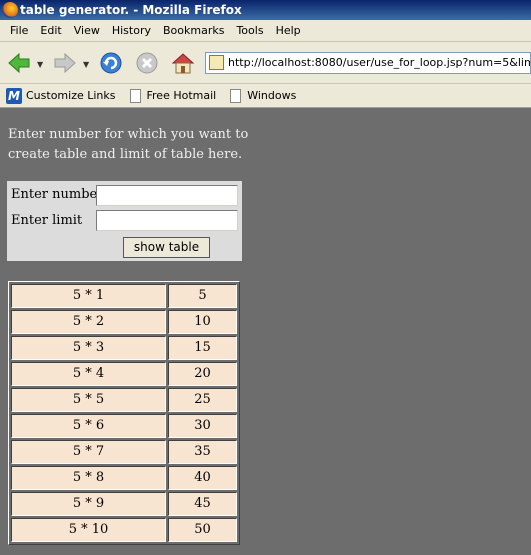  What do you see at coordinates (131, 30) in the screenshot?
I see `menu-history: History` at bounding box center [131, 30].